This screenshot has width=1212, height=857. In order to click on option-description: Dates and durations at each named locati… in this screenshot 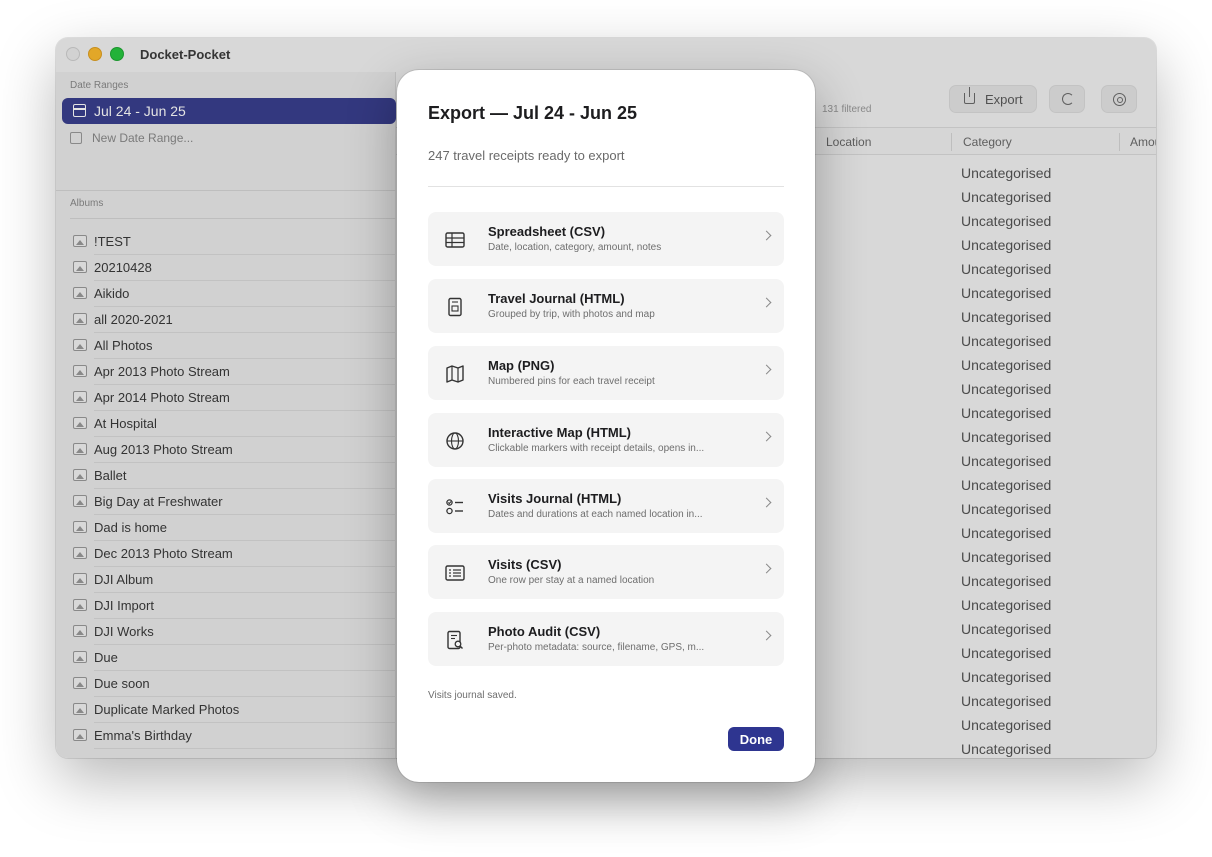, I will do `click(595, 514)`.